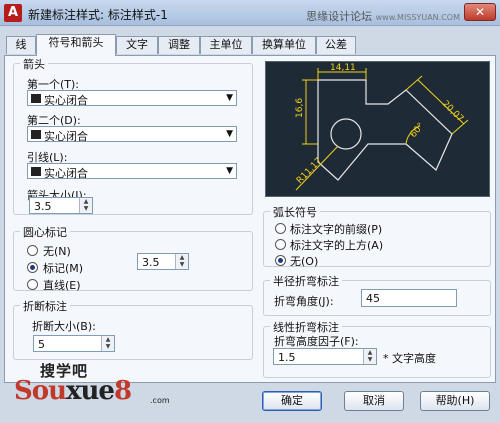 The height and width of the screenshot is (423, 500). Describe the element at coordinates (43, 206) in the screenshot. I see `arrow-size-value: 3.5` at that location.